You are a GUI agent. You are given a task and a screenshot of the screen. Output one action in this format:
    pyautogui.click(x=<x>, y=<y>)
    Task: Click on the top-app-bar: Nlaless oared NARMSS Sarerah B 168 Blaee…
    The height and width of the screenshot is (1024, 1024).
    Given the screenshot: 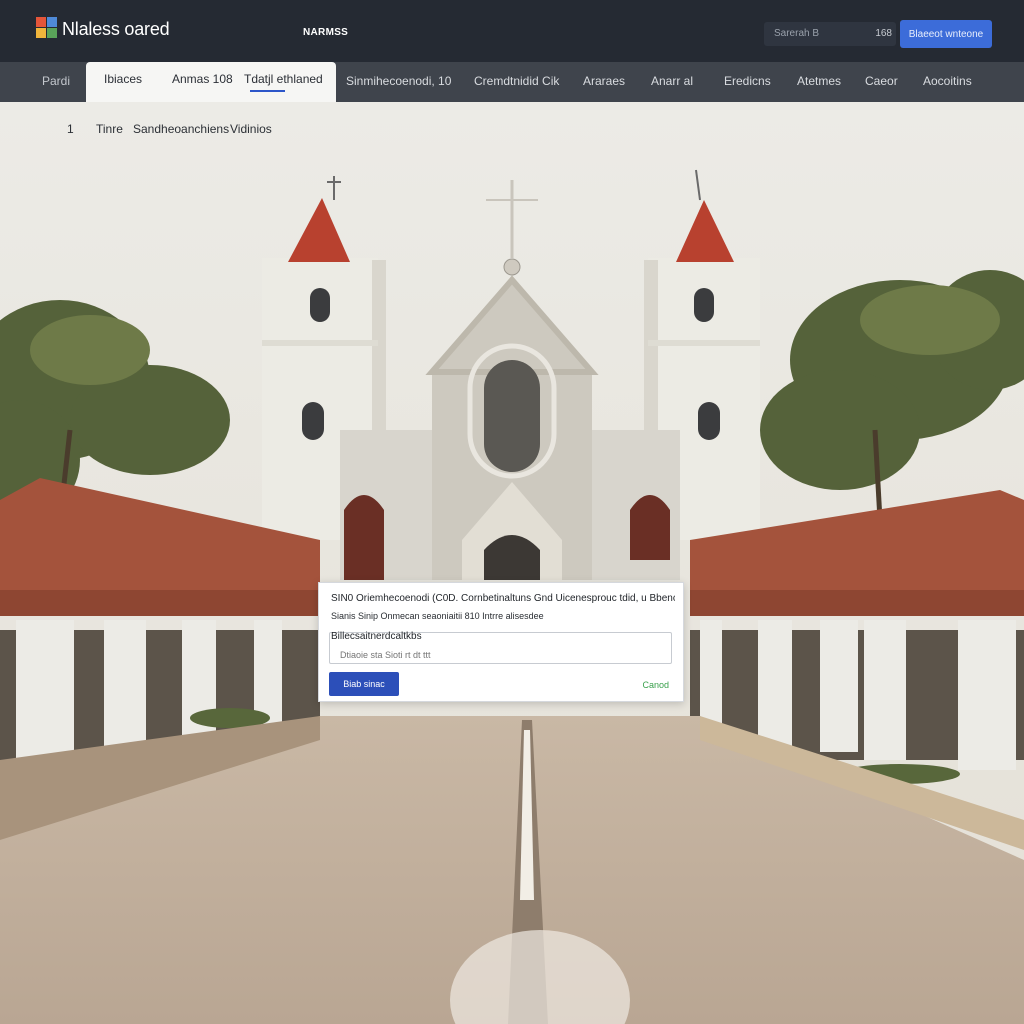 What is the action you would take?
    pyautogui.click(x=512, y=31)
    